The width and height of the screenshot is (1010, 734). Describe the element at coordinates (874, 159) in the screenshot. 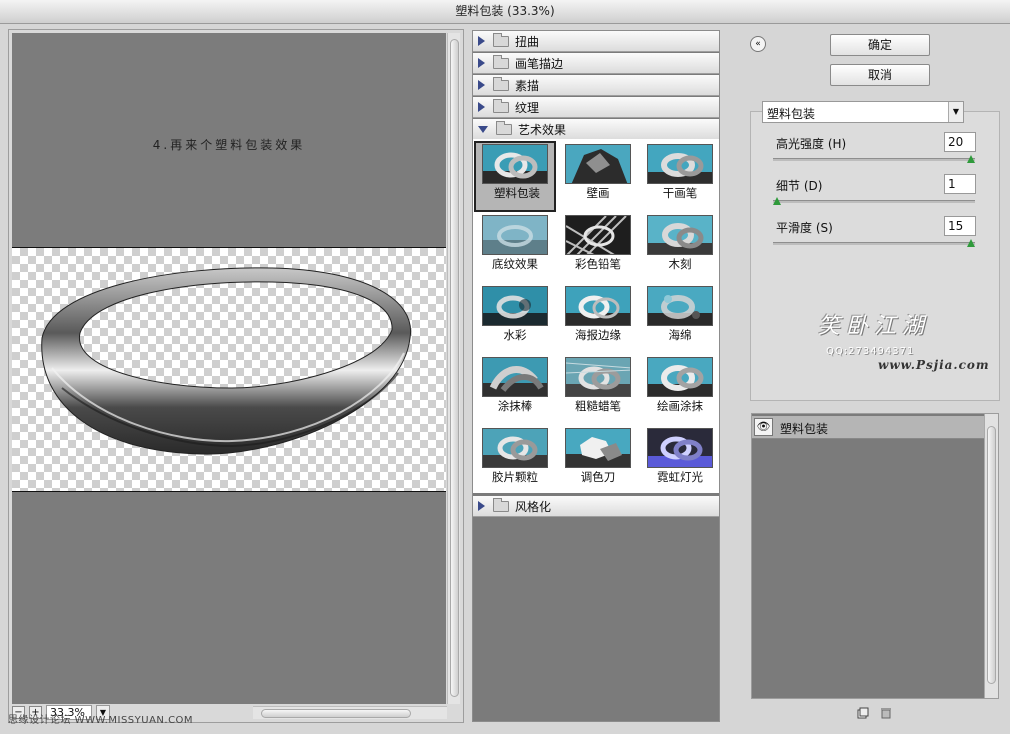

I see `highlight-strength-slider` at that location.